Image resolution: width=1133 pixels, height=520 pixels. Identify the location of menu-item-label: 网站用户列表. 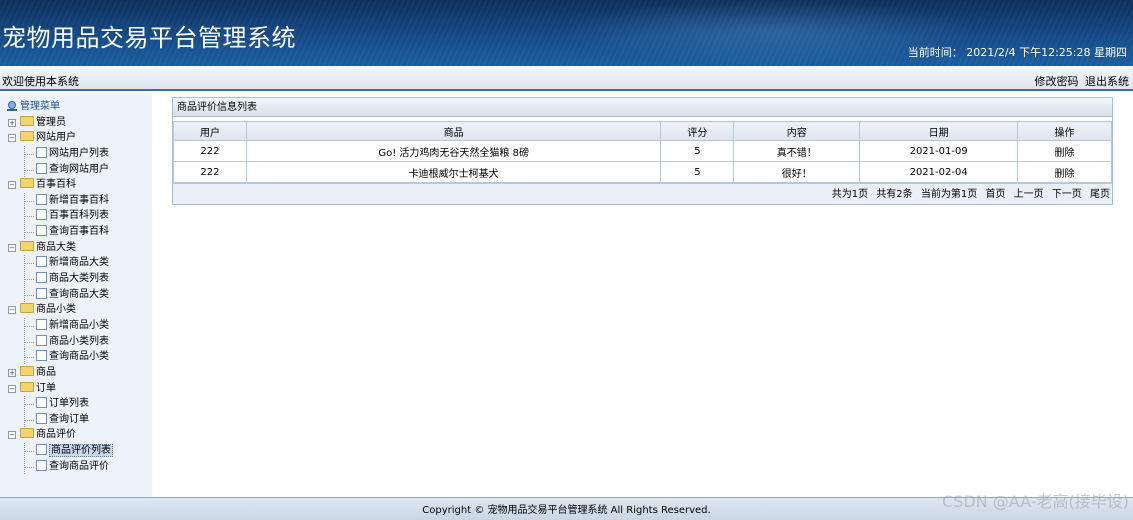
(79, 153).